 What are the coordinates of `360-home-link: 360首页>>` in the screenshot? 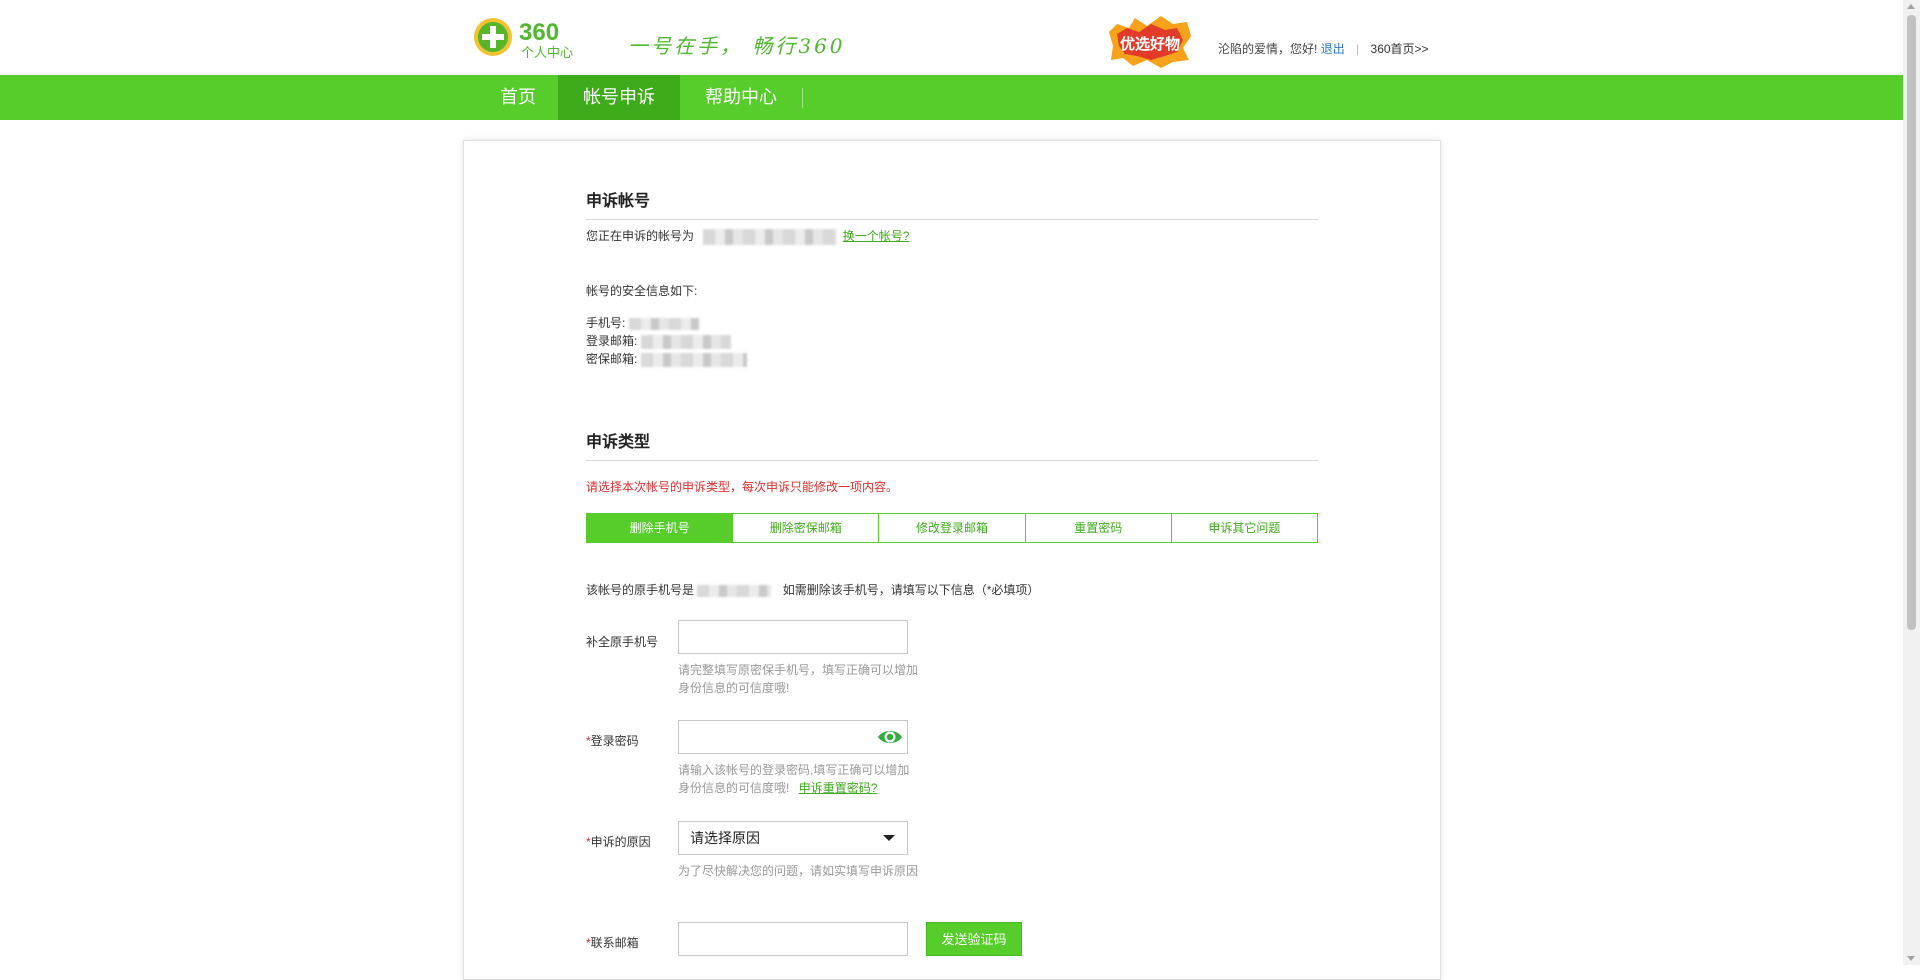 It's located at (1400, 49).